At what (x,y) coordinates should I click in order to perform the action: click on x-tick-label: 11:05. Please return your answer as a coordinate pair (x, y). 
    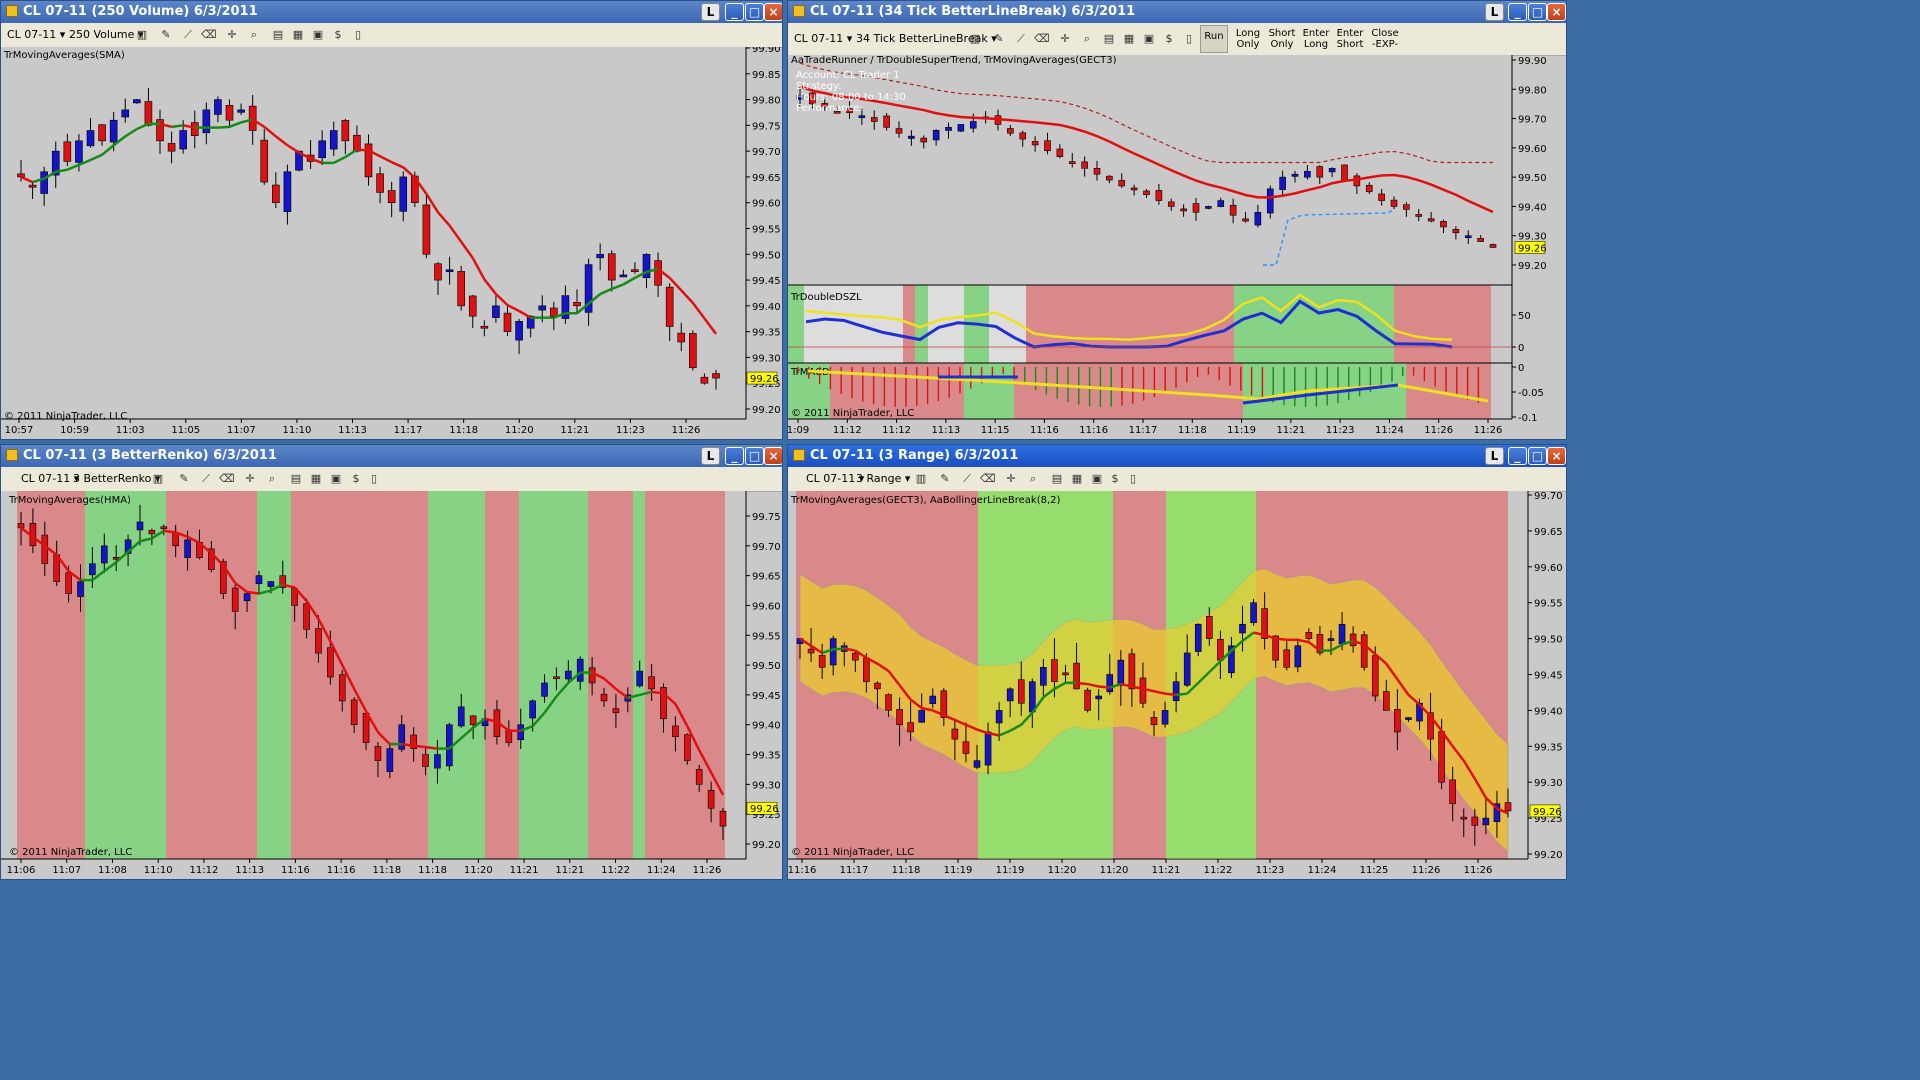
    Looking at the image, I should click on (185, 430).